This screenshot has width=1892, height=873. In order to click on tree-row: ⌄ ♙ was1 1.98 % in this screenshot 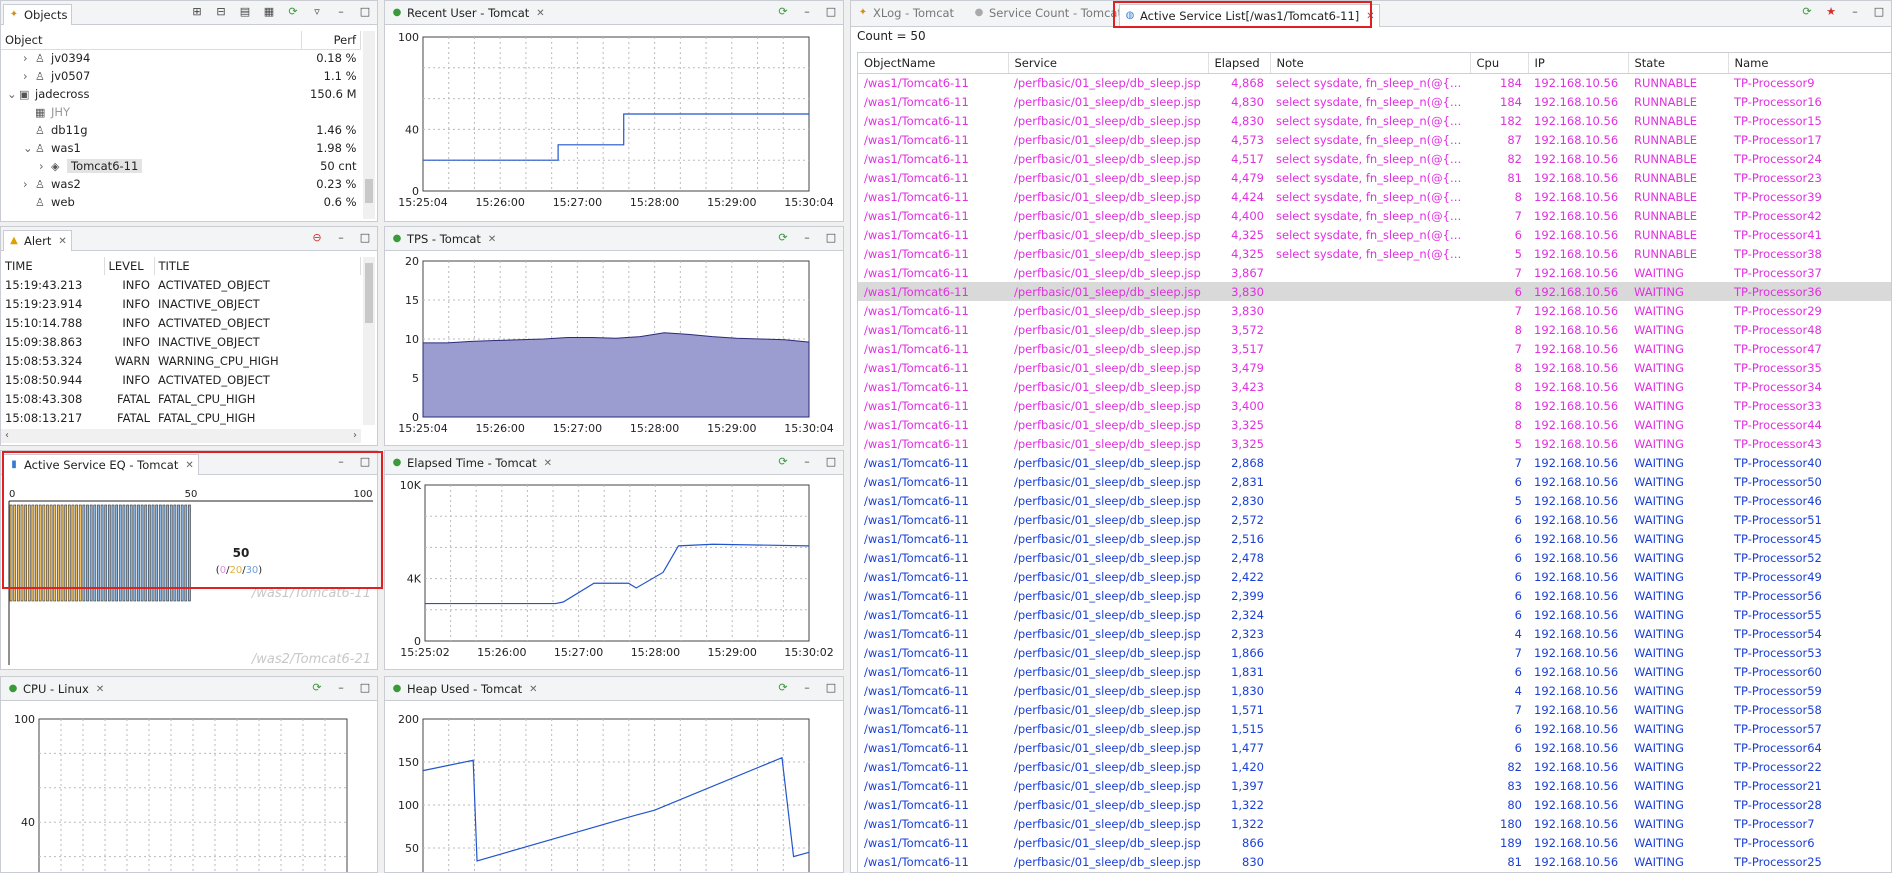, I will do `click(181, 148)`.